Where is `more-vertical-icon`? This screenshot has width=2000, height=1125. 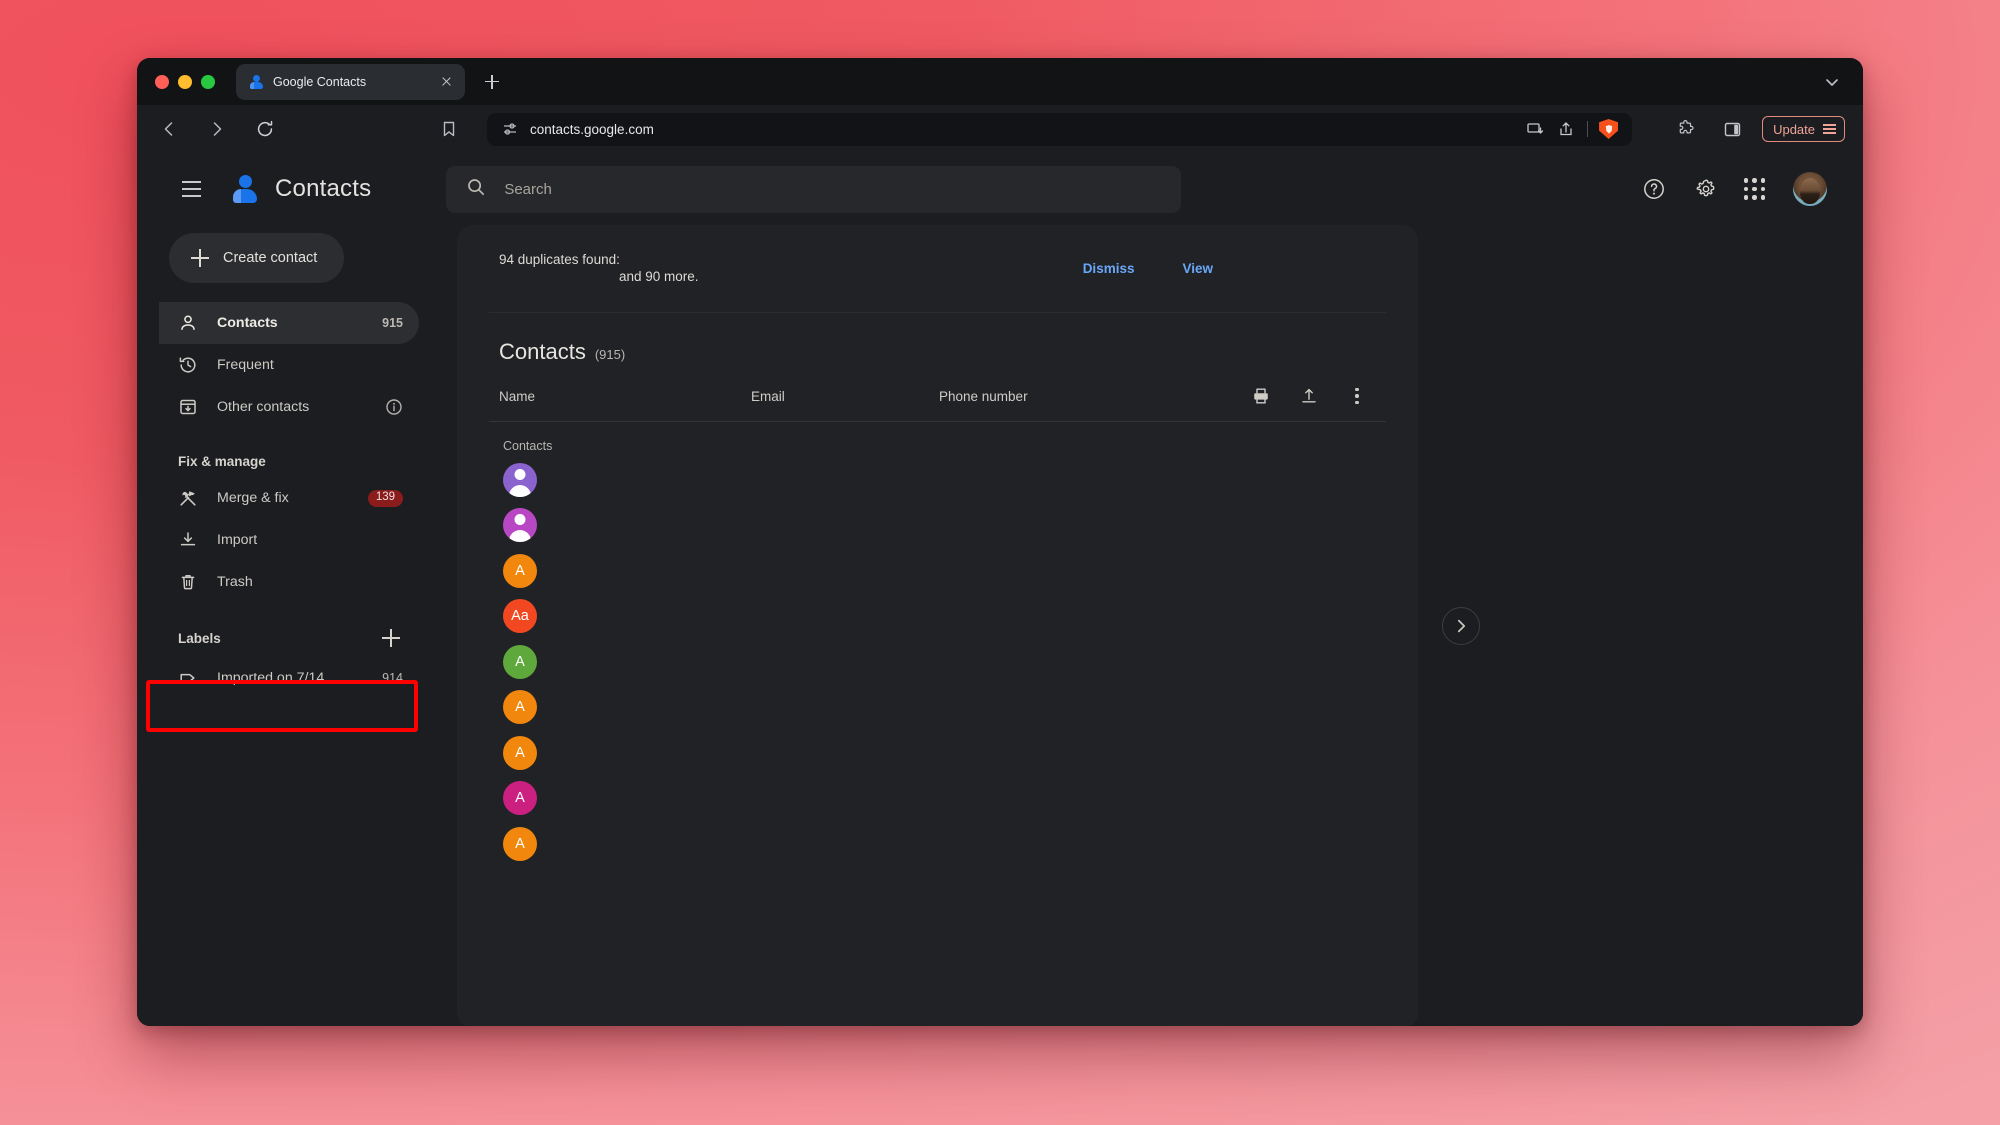 more-vertical-icon is located at coordinates (1357, 396).